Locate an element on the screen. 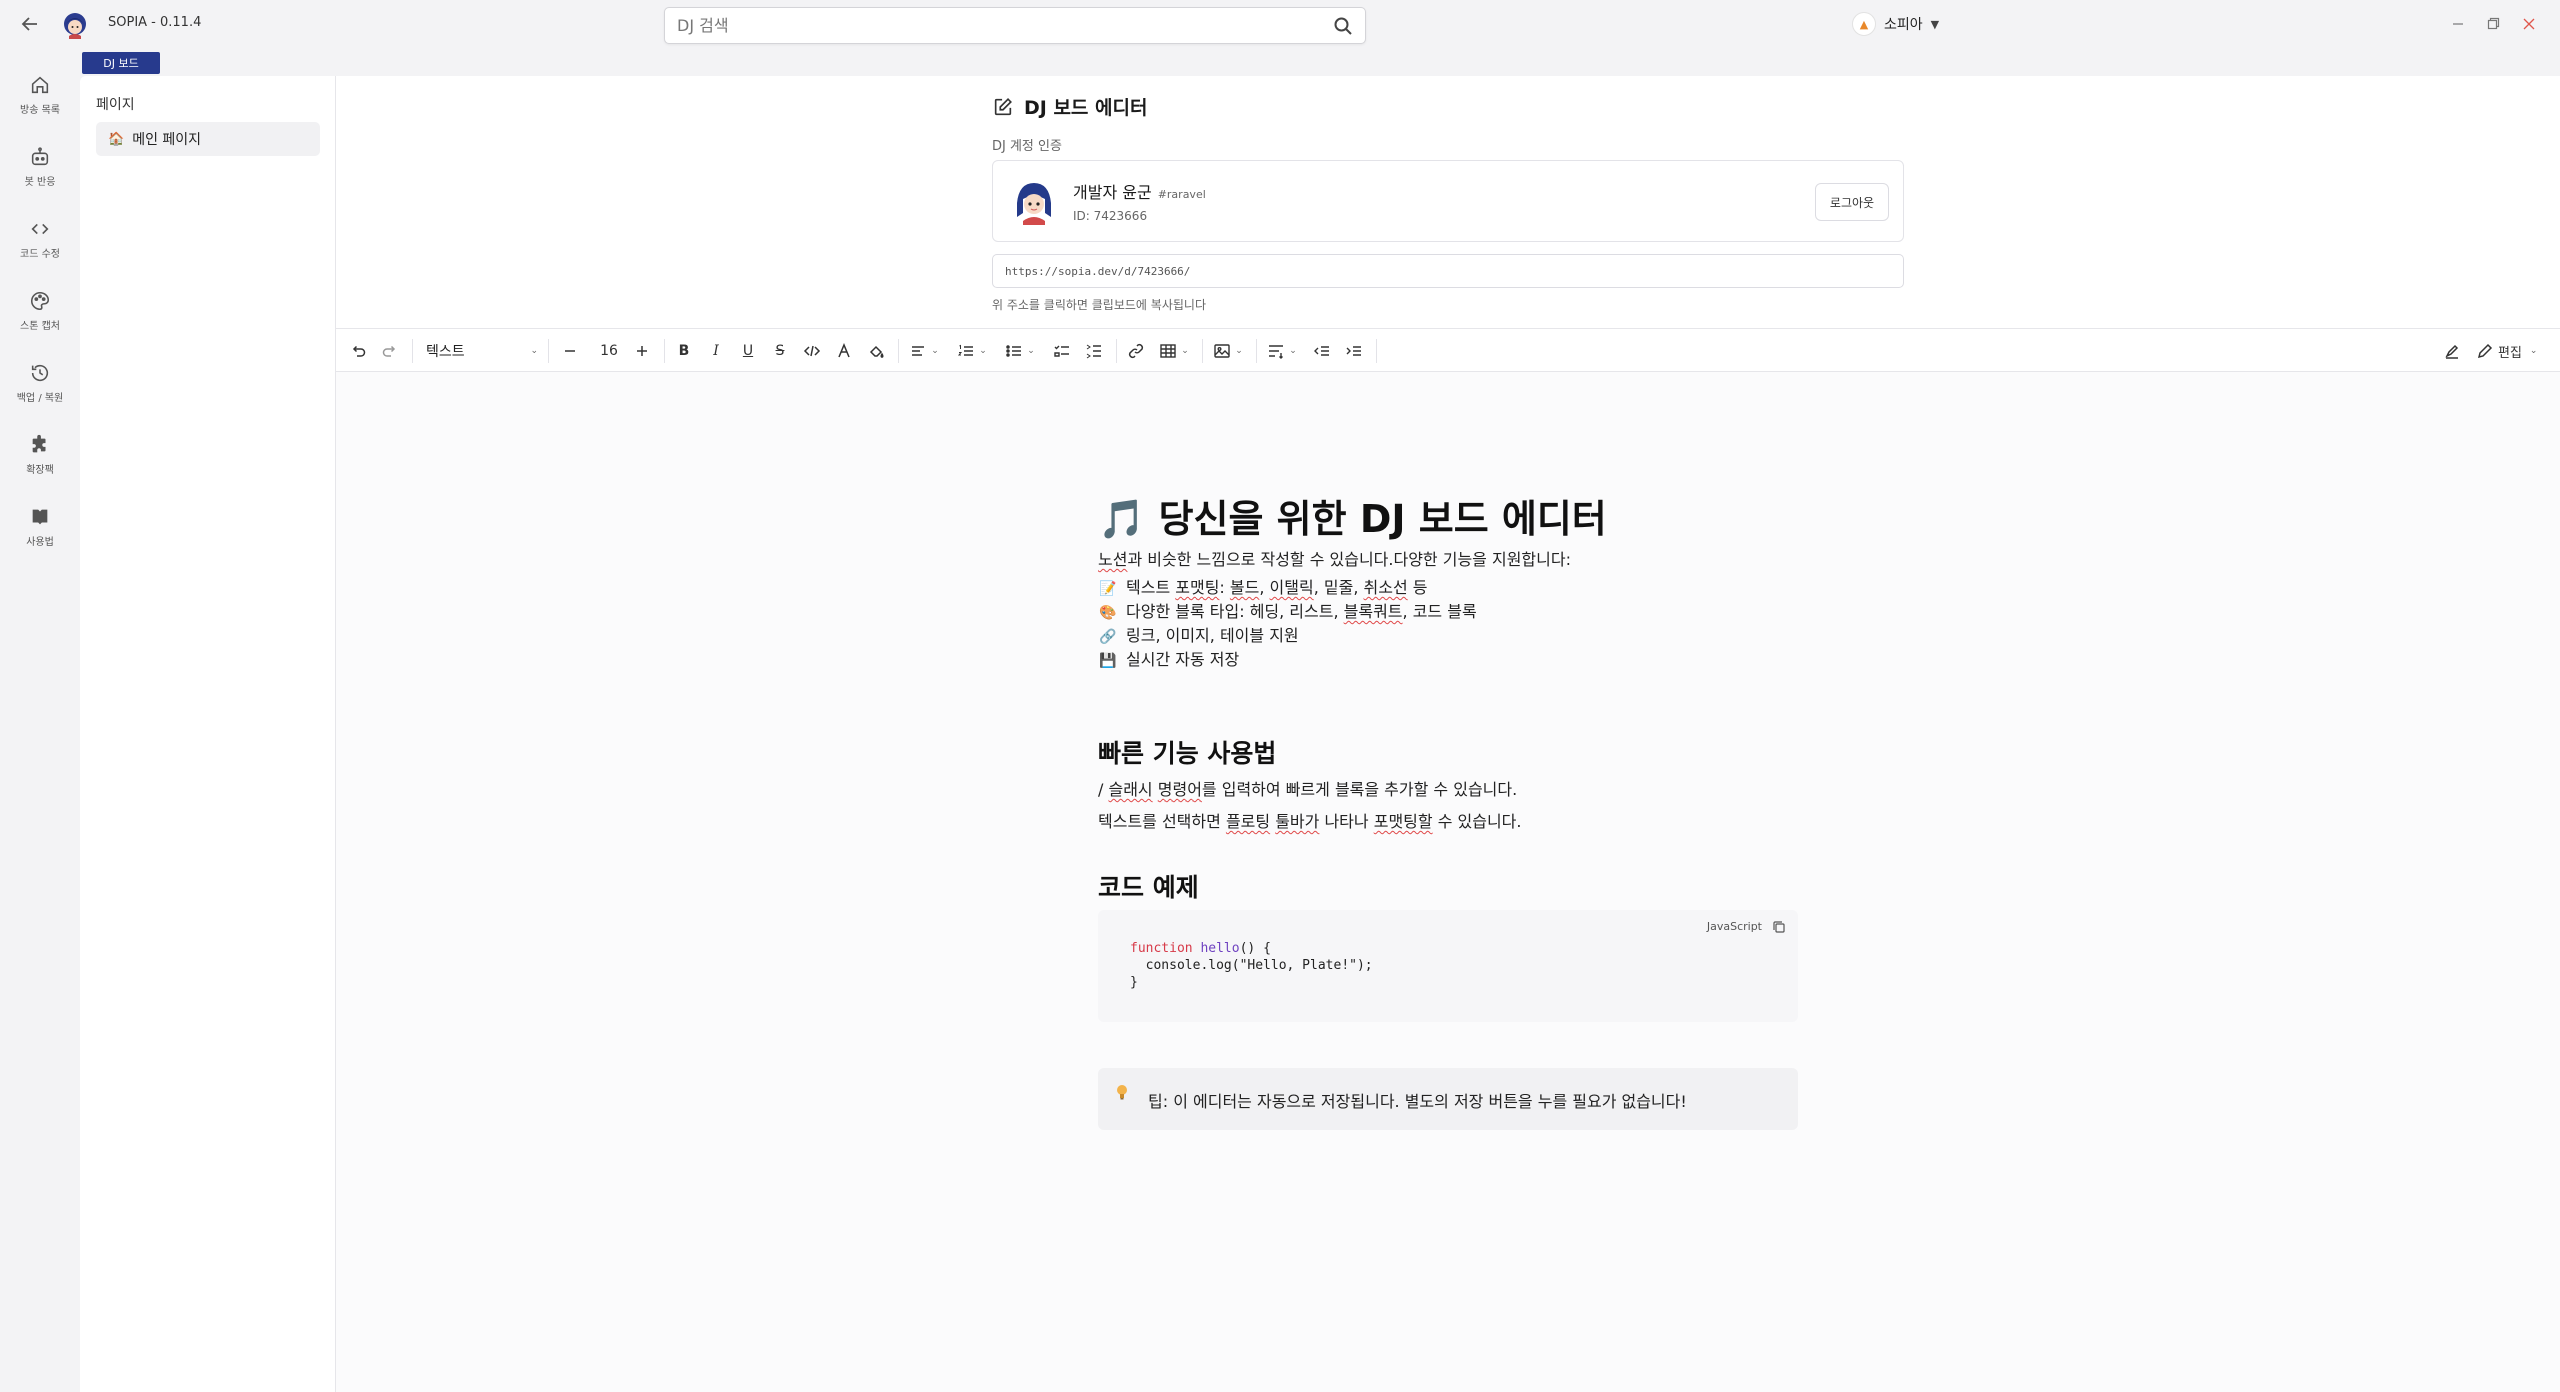  text: 슬래시 is located at coordinates (1130, 789).